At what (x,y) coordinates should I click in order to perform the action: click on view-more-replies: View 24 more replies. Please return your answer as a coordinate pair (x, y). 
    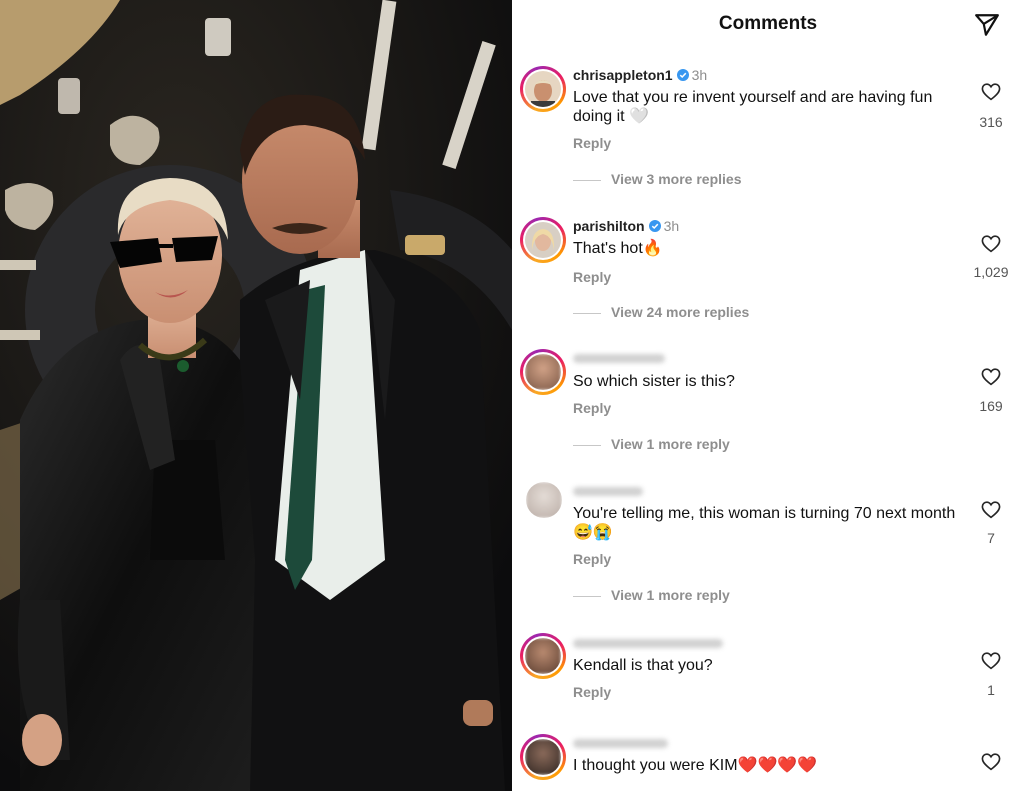
    Looking at the image, I should click on (661, 312).